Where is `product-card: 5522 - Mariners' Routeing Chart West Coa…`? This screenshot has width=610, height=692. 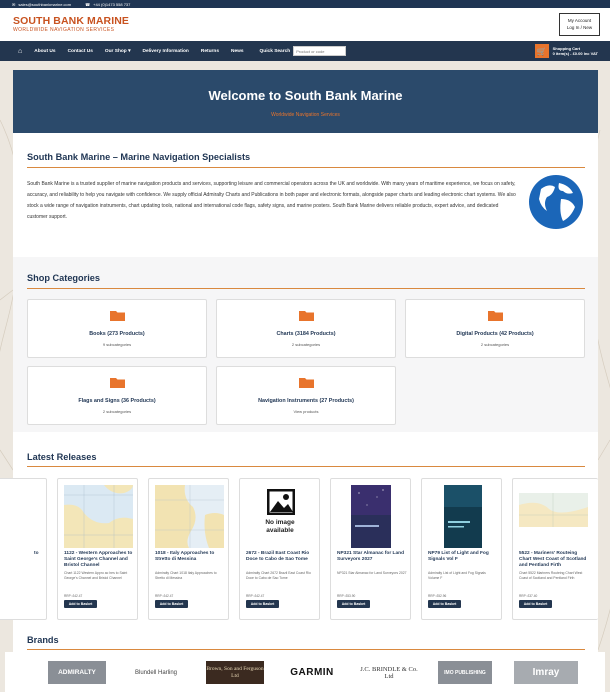 product-card: 5522 - Mariners' Routeing Chart West Coa… is located at coordinates (555, 549).